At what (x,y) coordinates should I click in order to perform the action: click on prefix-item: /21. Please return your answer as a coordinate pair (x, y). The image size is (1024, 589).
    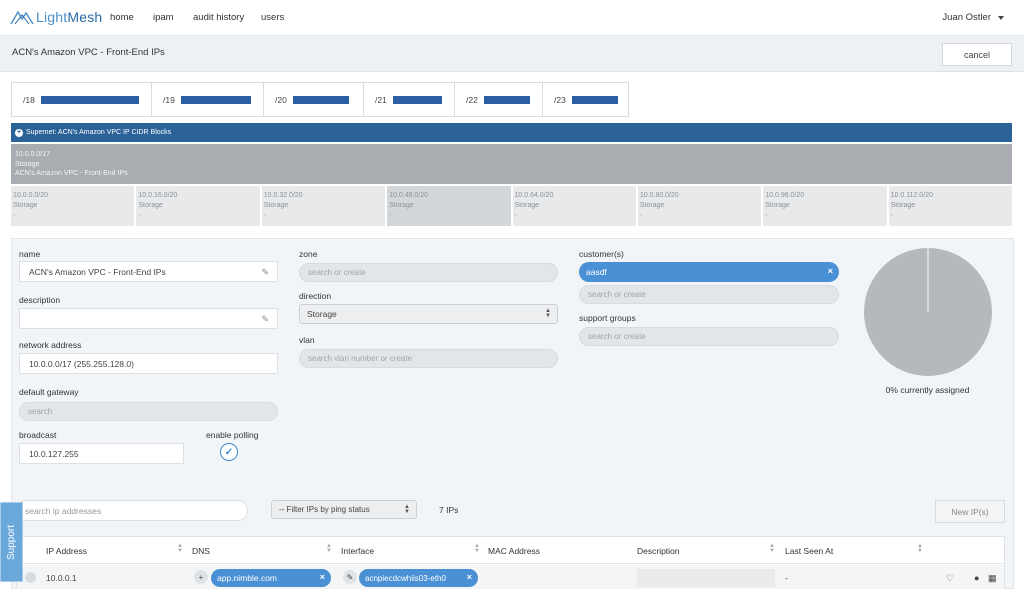
    Looking at the image, I should click on (409, 99).